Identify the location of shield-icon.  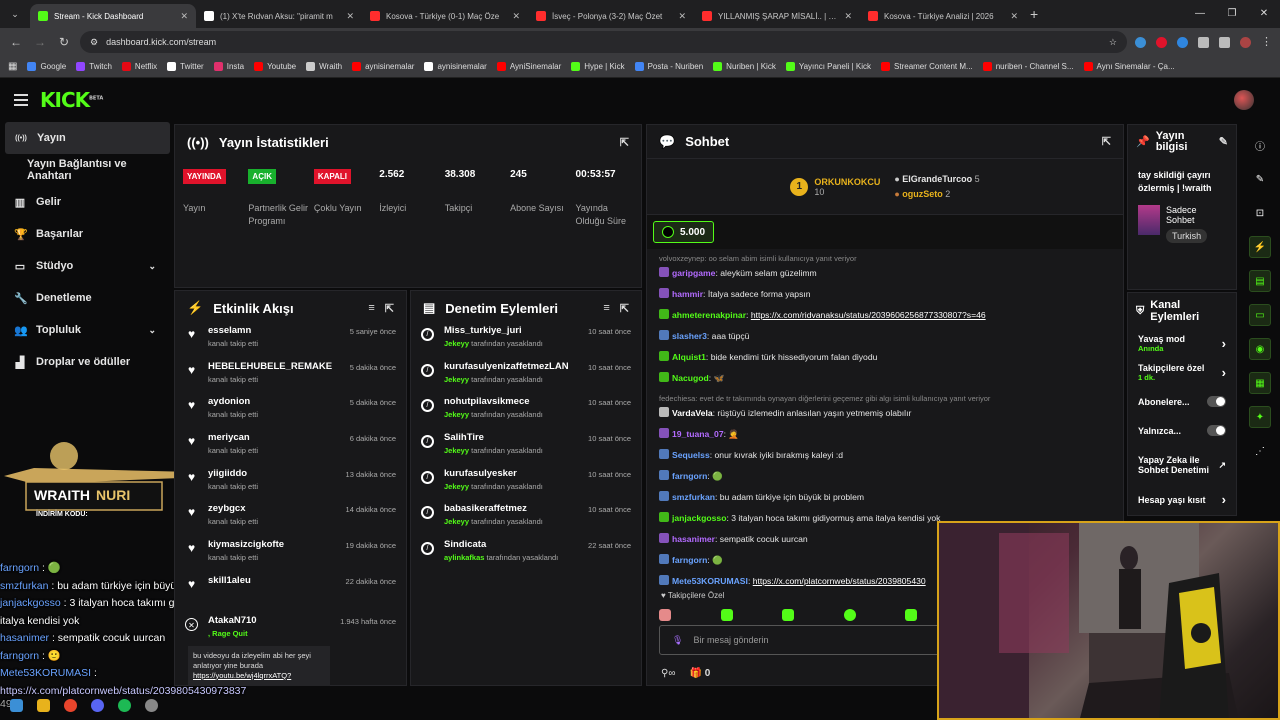
(1182, 42).